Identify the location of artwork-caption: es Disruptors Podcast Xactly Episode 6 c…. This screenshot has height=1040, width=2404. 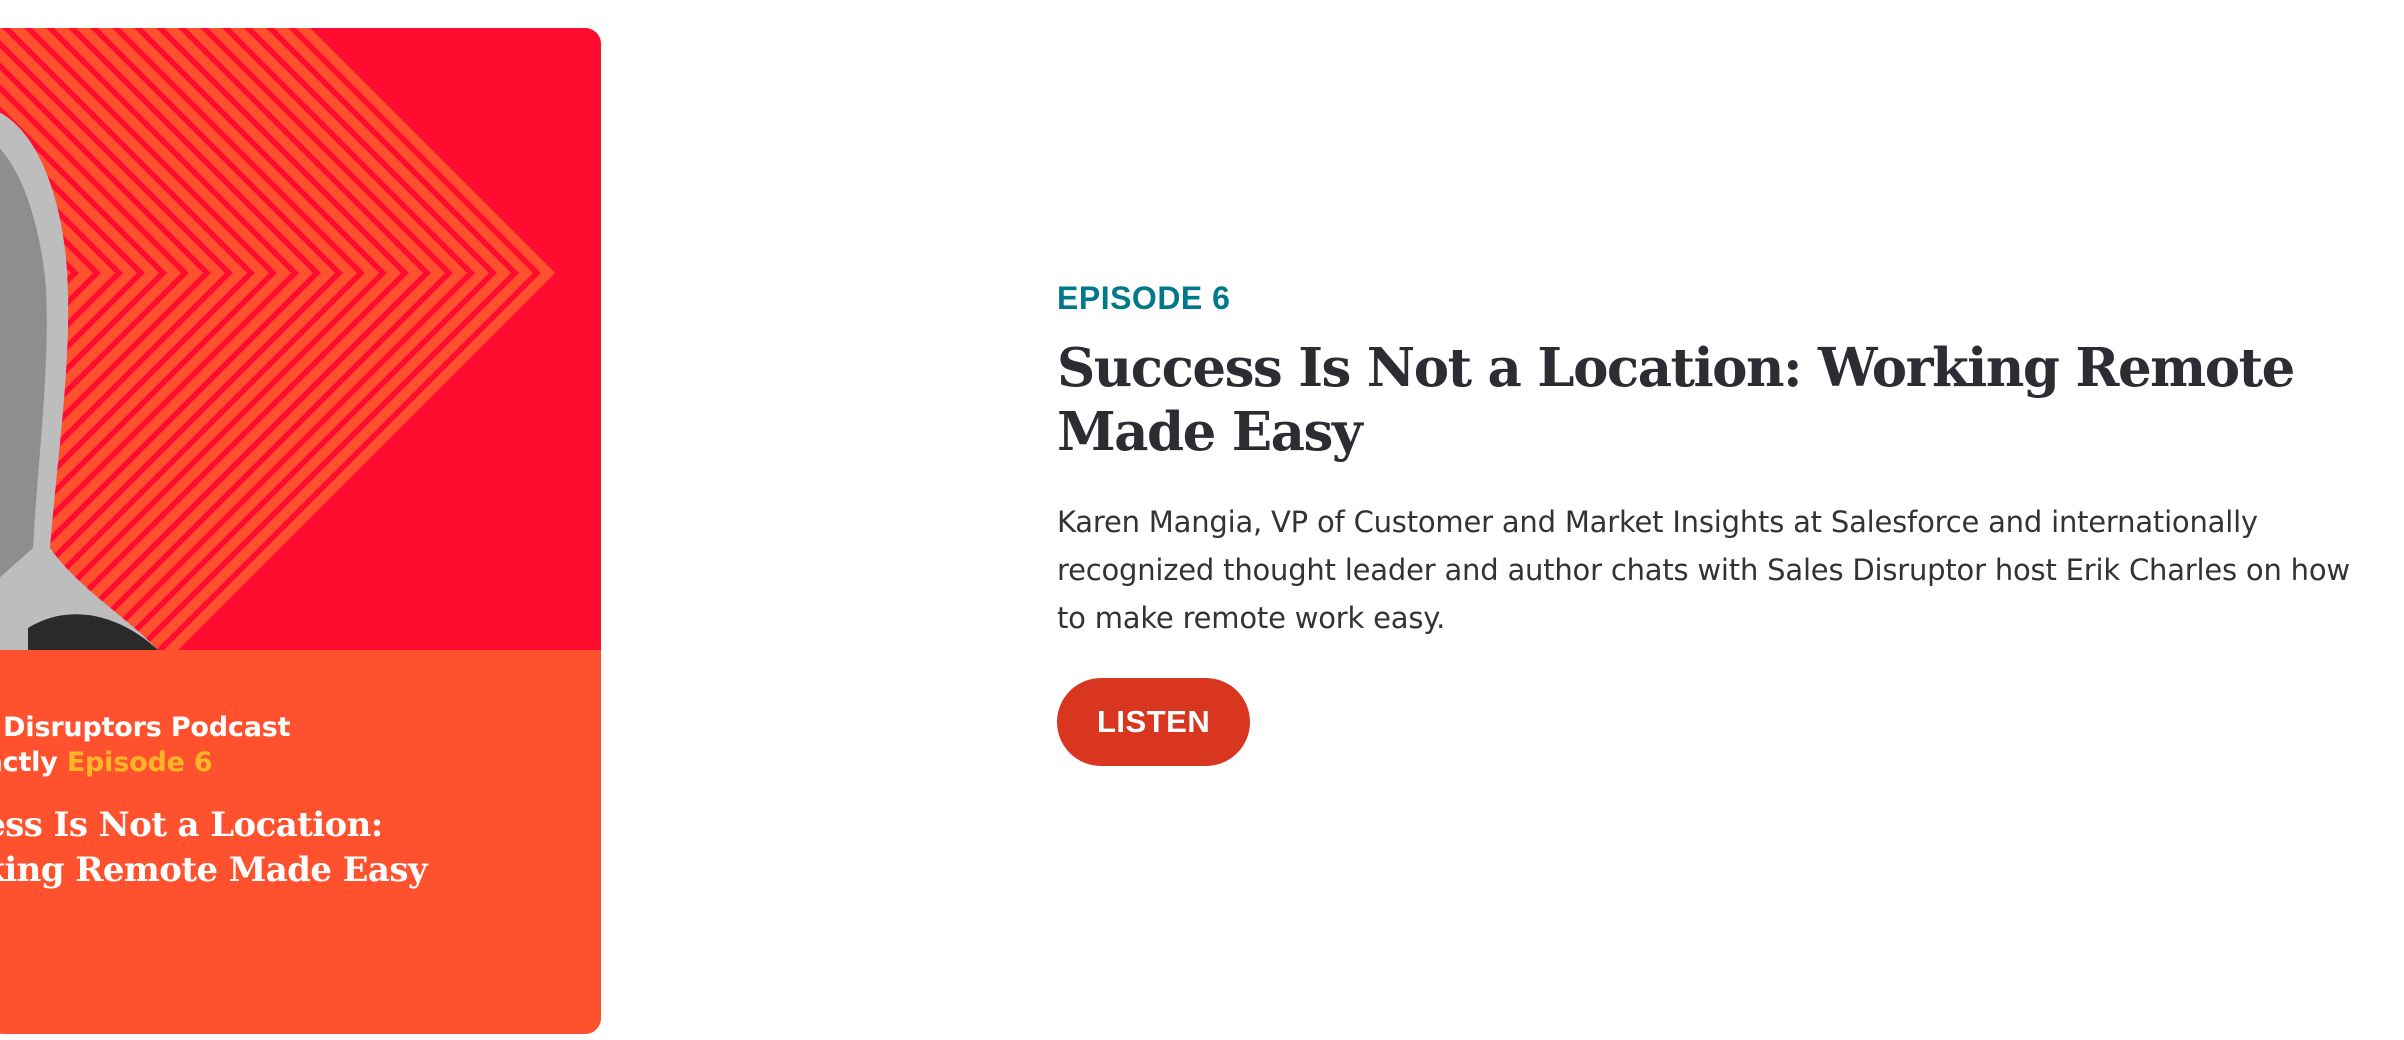
(300, 842).